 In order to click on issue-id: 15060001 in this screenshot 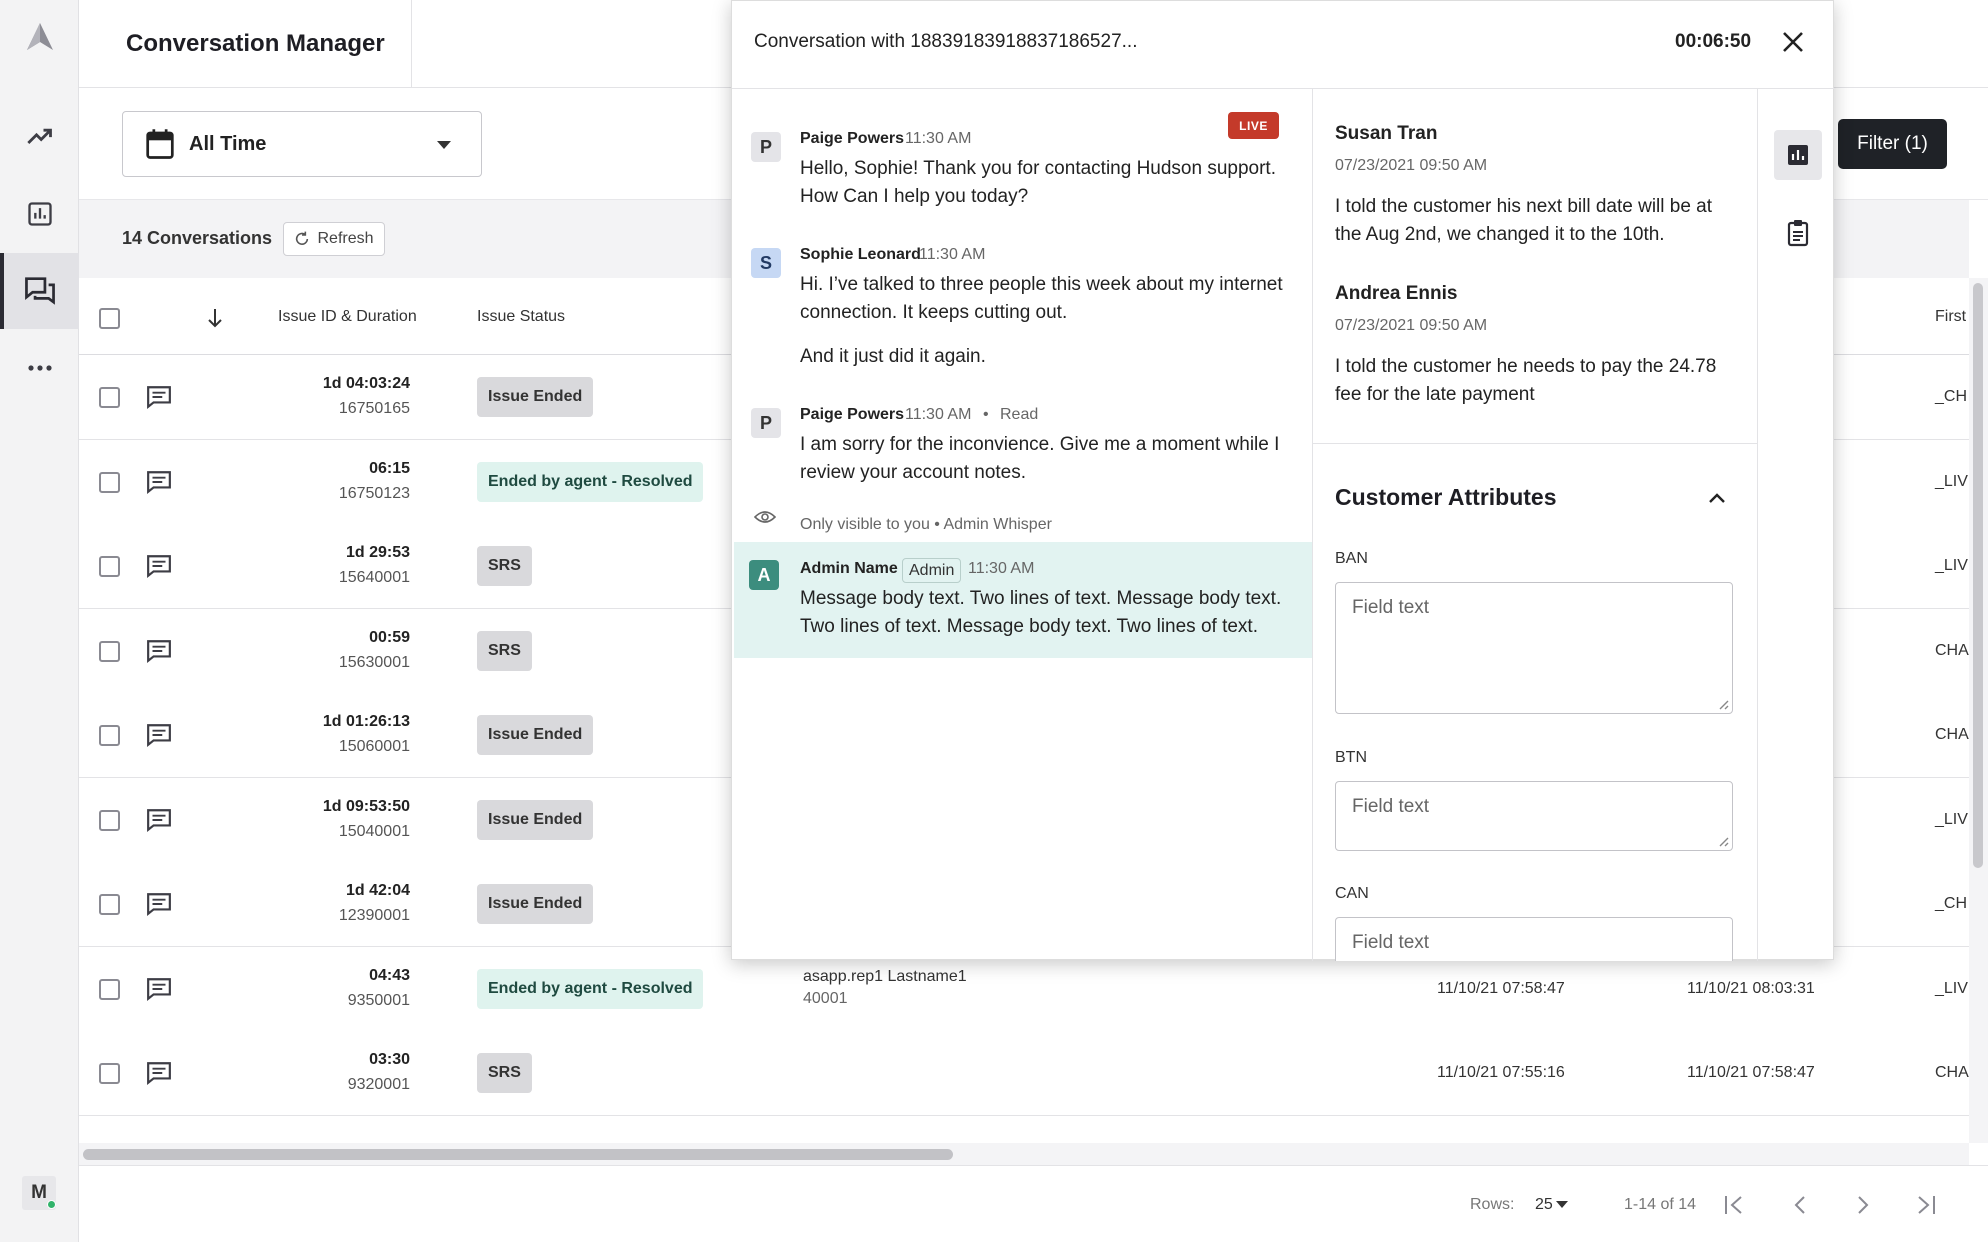, I will do `click(310, 747)`.